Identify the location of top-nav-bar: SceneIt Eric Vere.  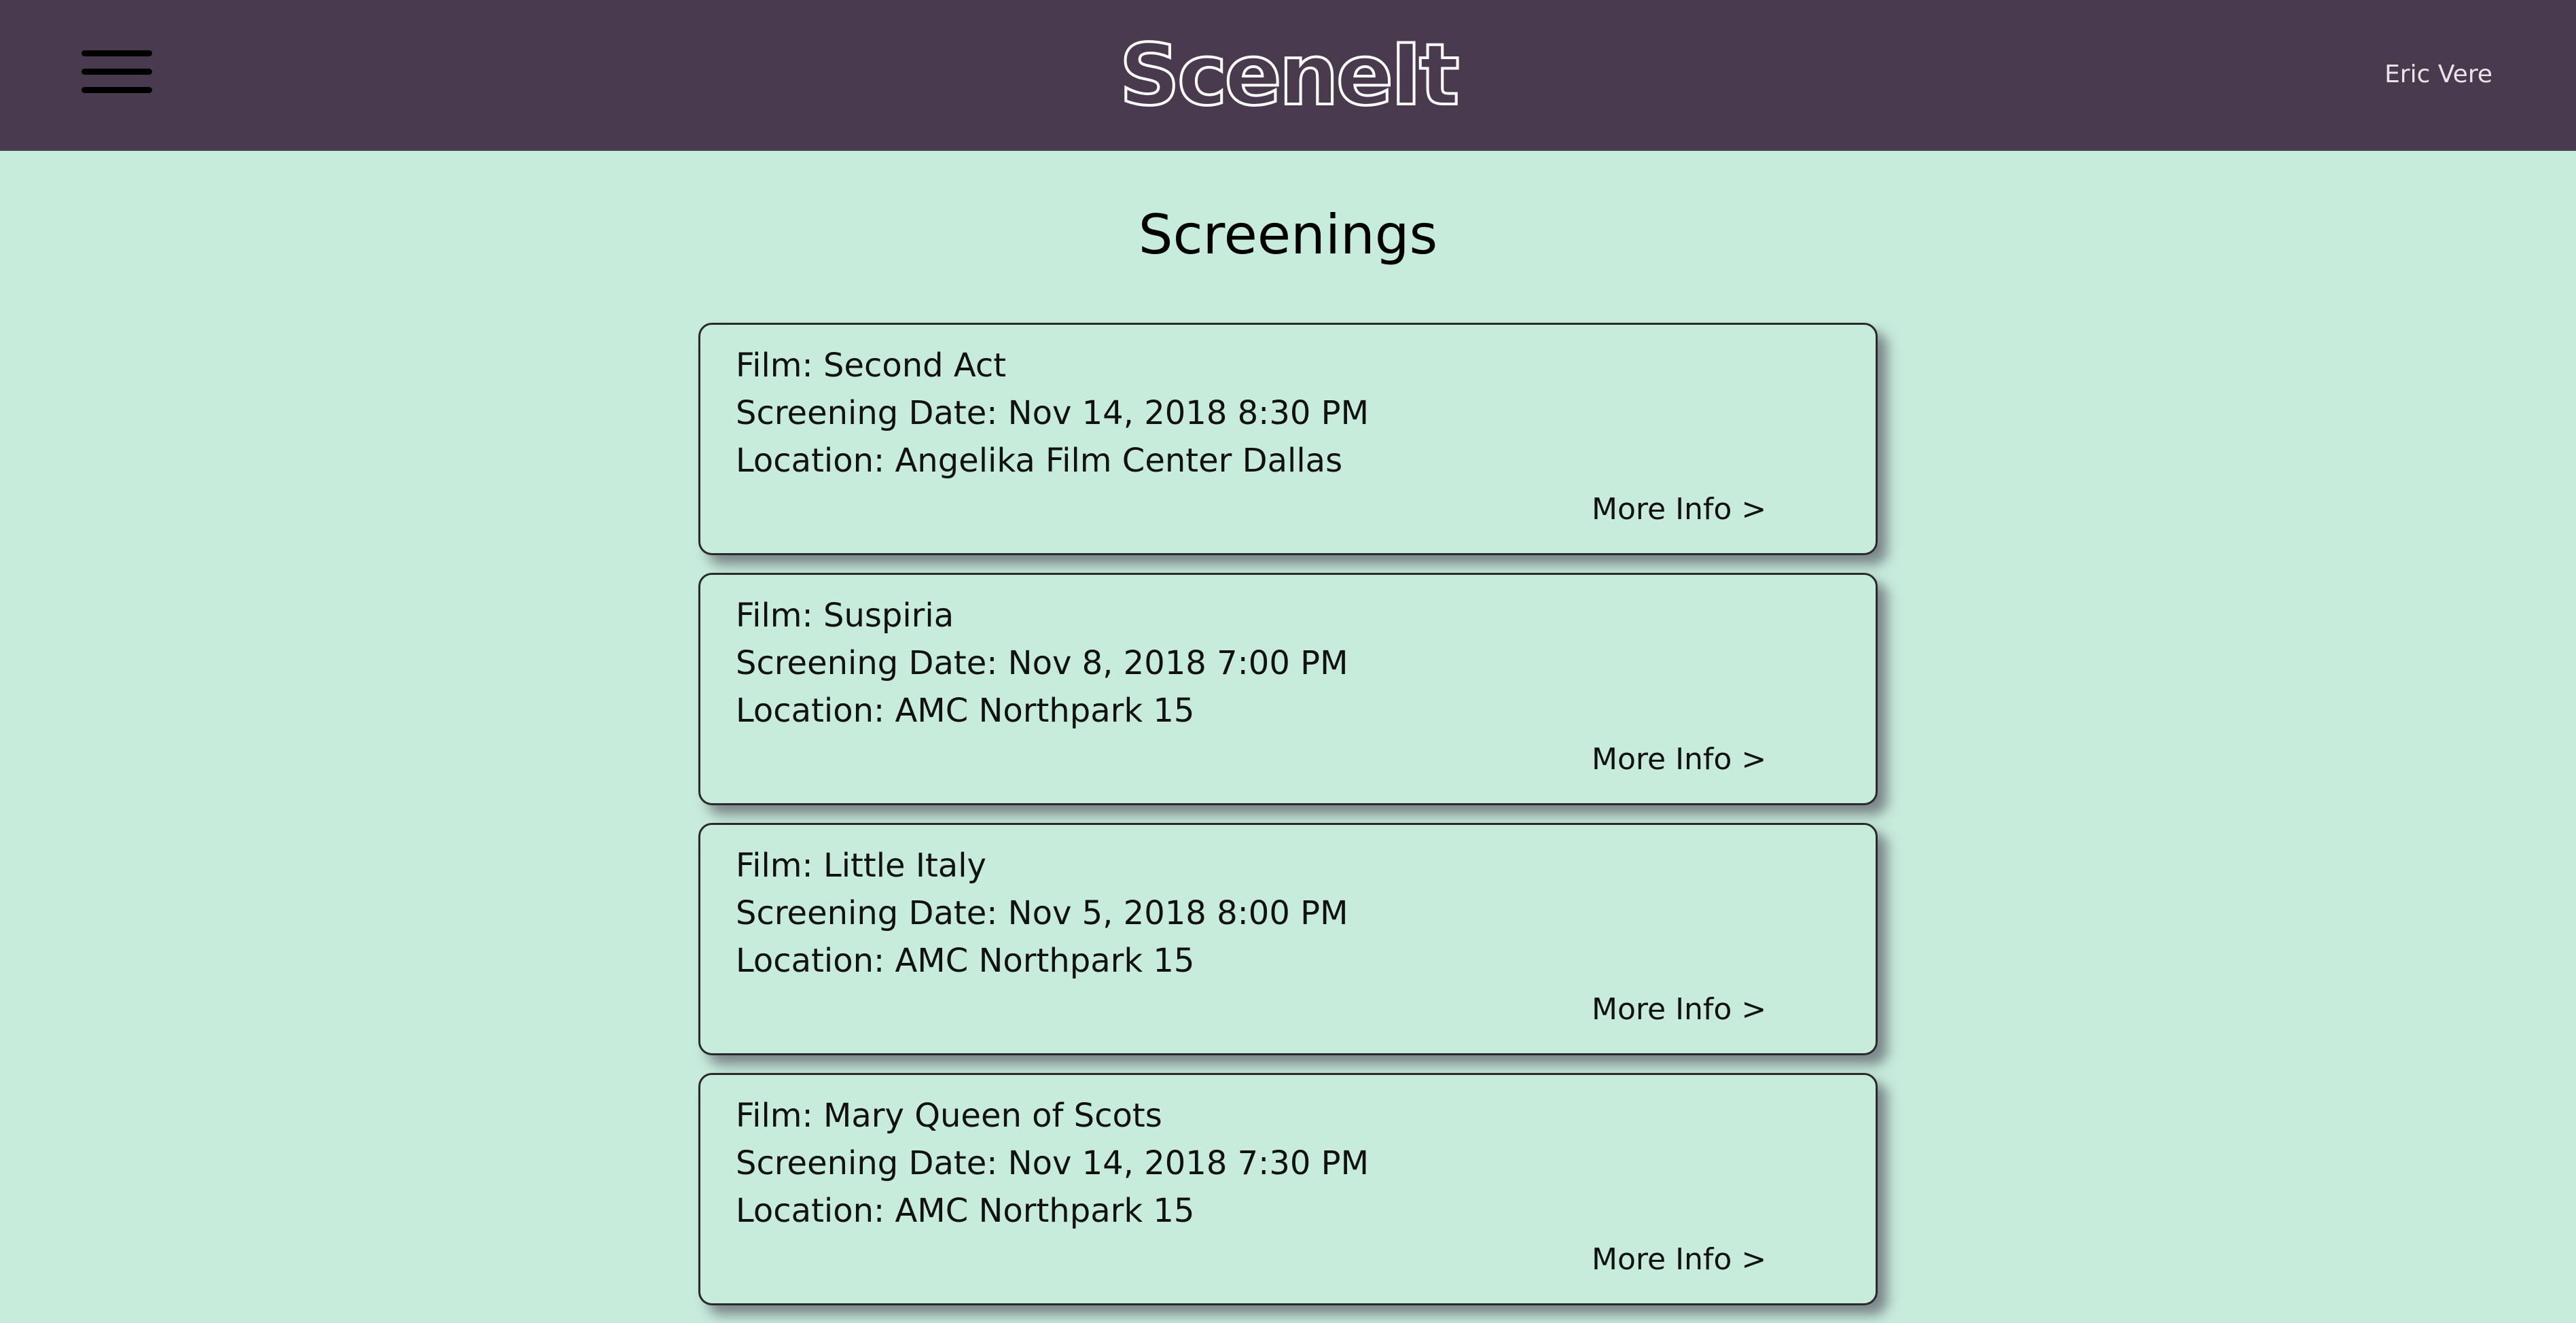
(1288, 75).